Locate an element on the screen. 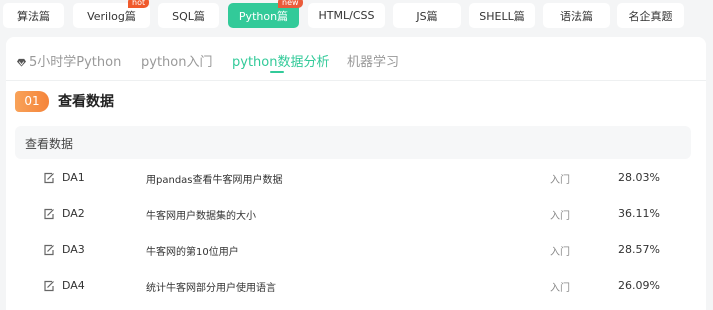 The height and width of the screenshot is (310, 713). tab-sql: SQL篇 is located at coordinates (188, 15).